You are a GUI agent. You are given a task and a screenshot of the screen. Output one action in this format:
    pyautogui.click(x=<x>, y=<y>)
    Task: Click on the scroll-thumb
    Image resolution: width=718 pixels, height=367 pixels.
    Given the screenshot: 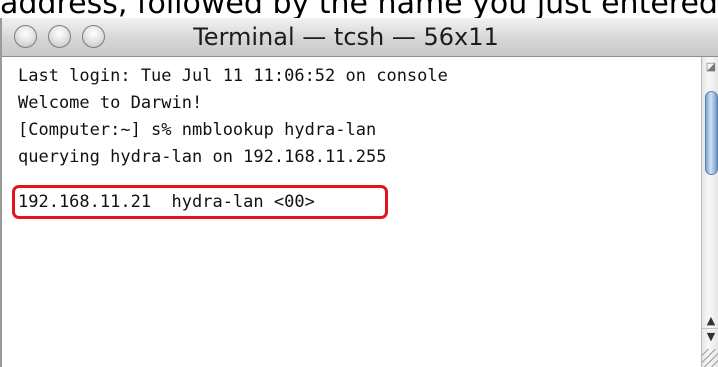 What is the action you would take?
    pyautogui.click(x=711, y=133)
    